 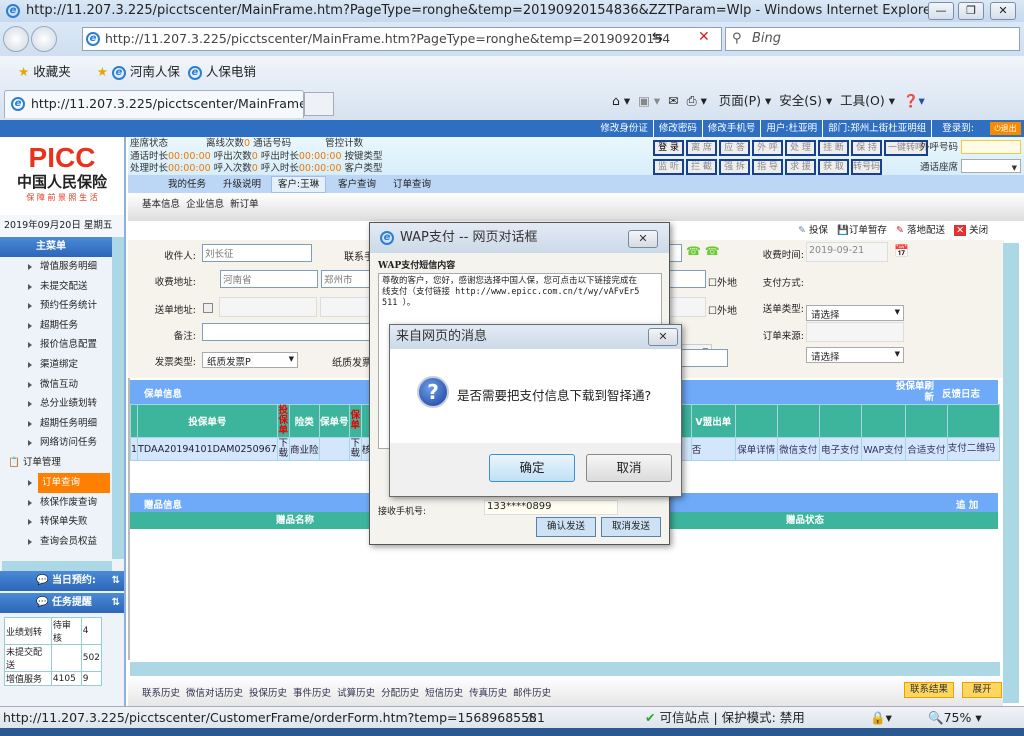 I want to click on policy-download-link: 下载, so click(x=355, y=449).